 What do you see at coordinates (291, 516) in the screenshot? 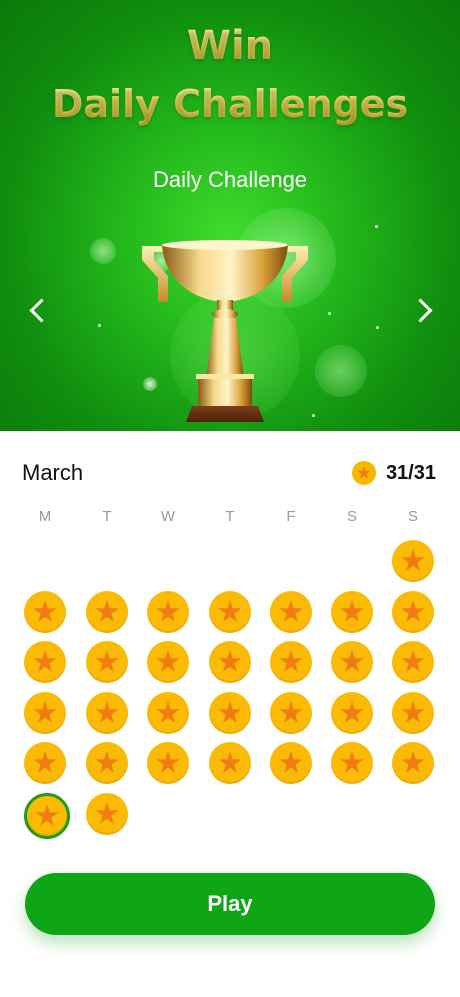
I see `weekday-label: F` at bounding box center [291, 516].